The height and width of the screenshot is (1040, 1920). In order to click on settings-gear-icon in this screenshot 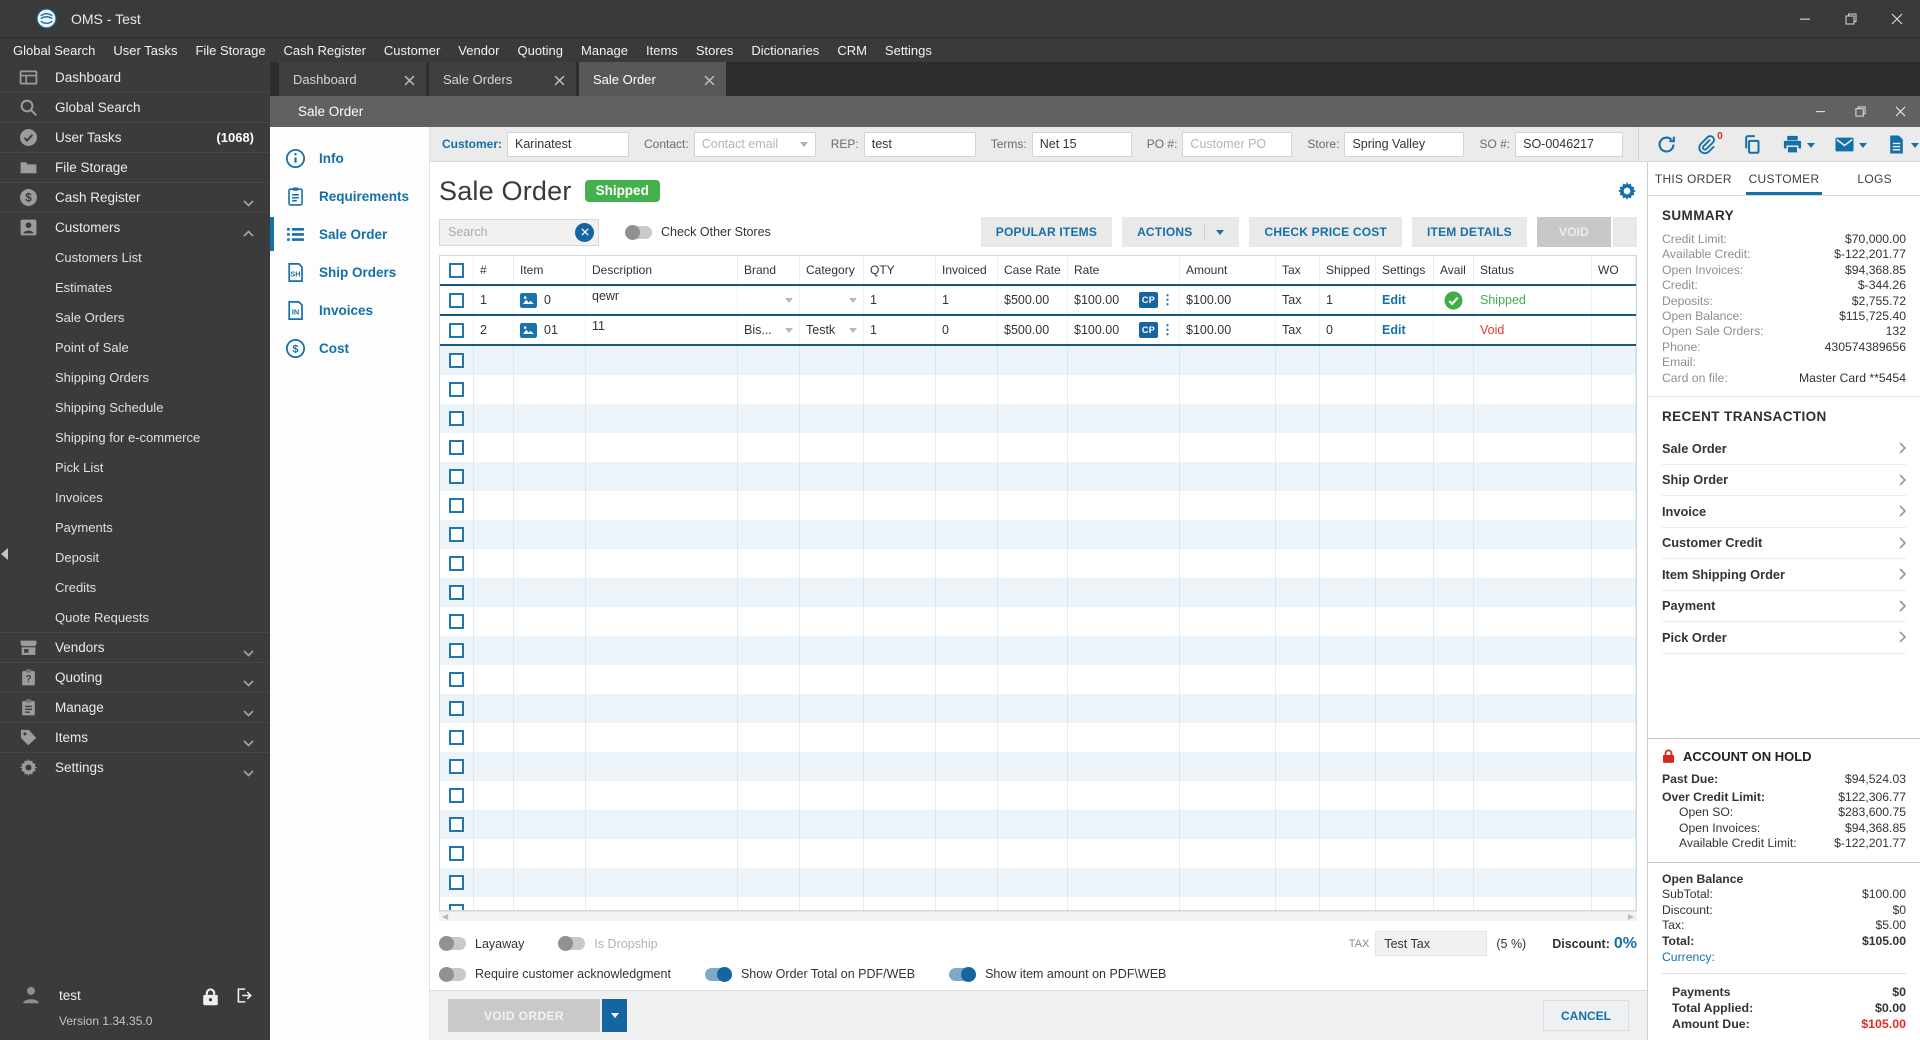, I will do `click(1627, 191)`.